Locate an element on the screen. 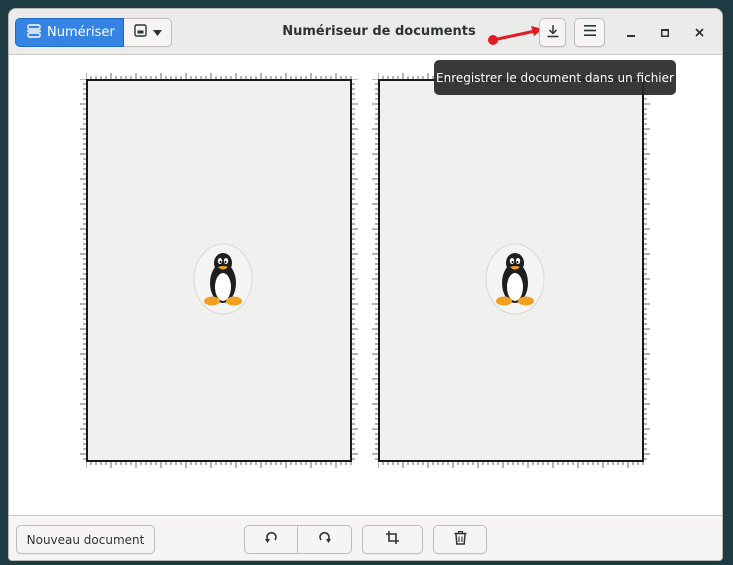  hamburger-icon is located at coordinates (589, 32).